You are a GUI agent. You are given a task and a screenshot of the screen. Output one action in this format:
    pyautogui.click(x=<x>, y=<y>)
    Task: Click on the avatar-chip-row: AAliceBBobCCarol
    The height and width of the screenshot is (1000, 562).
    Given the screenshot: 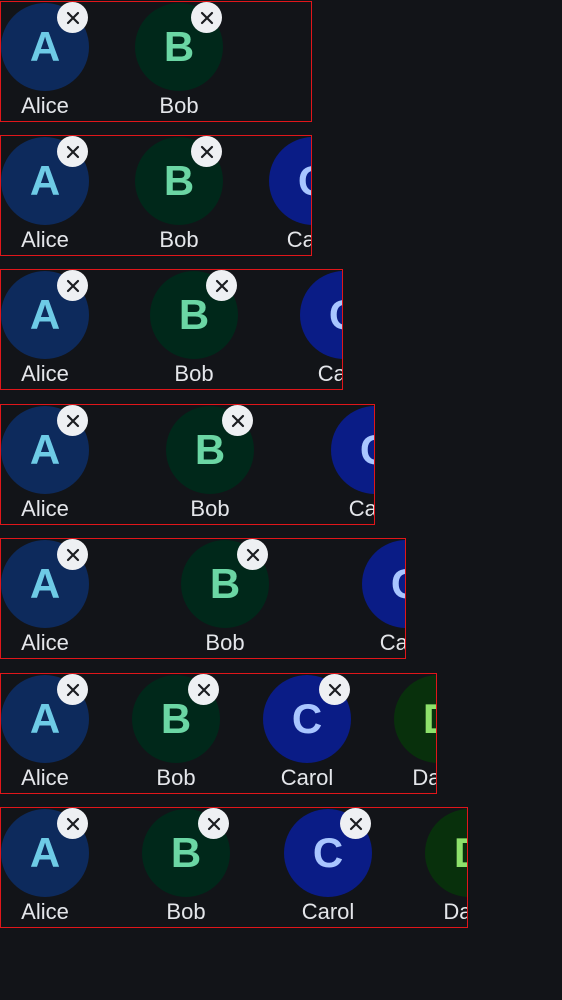 What is the action you would take?
    pyautogui.click(x=156, y=195)
    